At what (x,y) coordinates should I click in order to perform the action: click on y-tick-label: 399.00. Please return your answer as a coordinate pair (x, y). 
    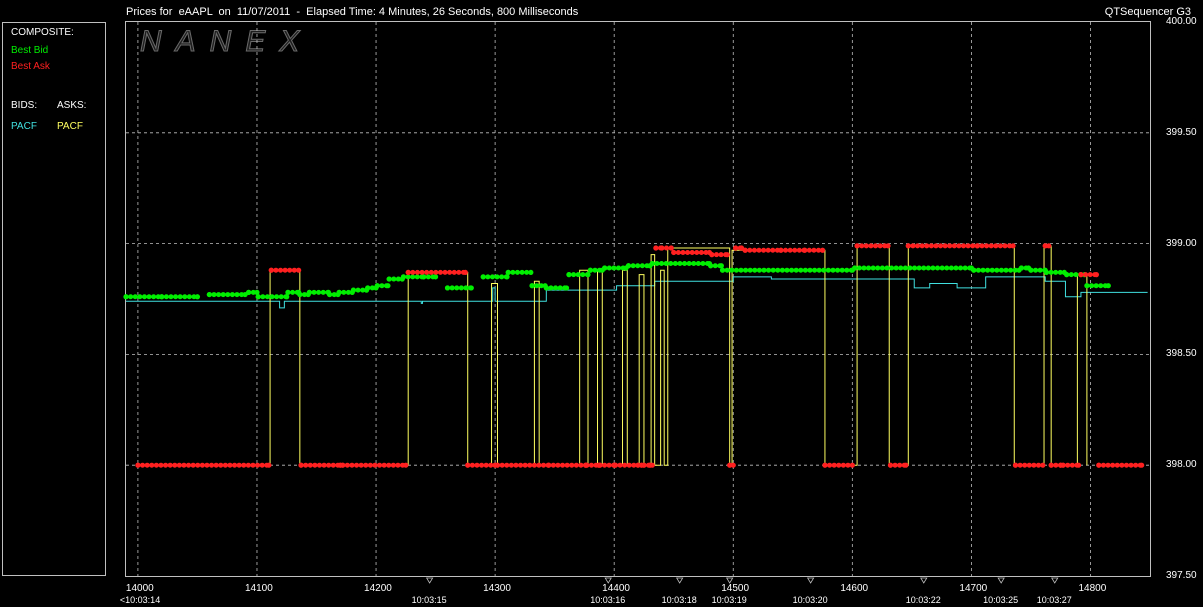
    Looking at the image, I should click on (1181, 243).